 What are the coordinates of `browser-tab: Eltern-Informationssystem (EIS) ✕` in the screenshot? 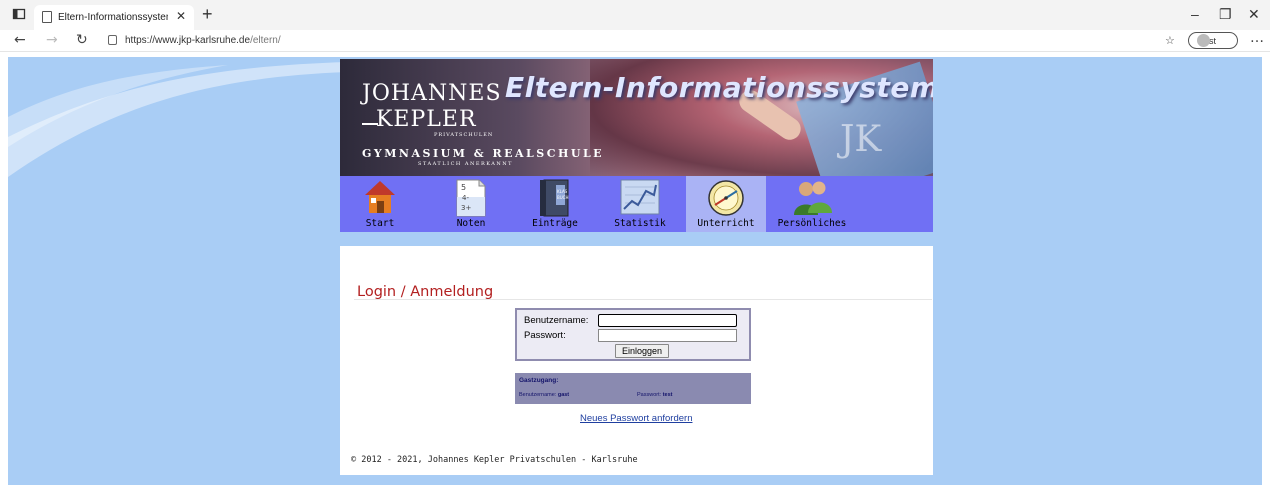 It's located at (114, 17).